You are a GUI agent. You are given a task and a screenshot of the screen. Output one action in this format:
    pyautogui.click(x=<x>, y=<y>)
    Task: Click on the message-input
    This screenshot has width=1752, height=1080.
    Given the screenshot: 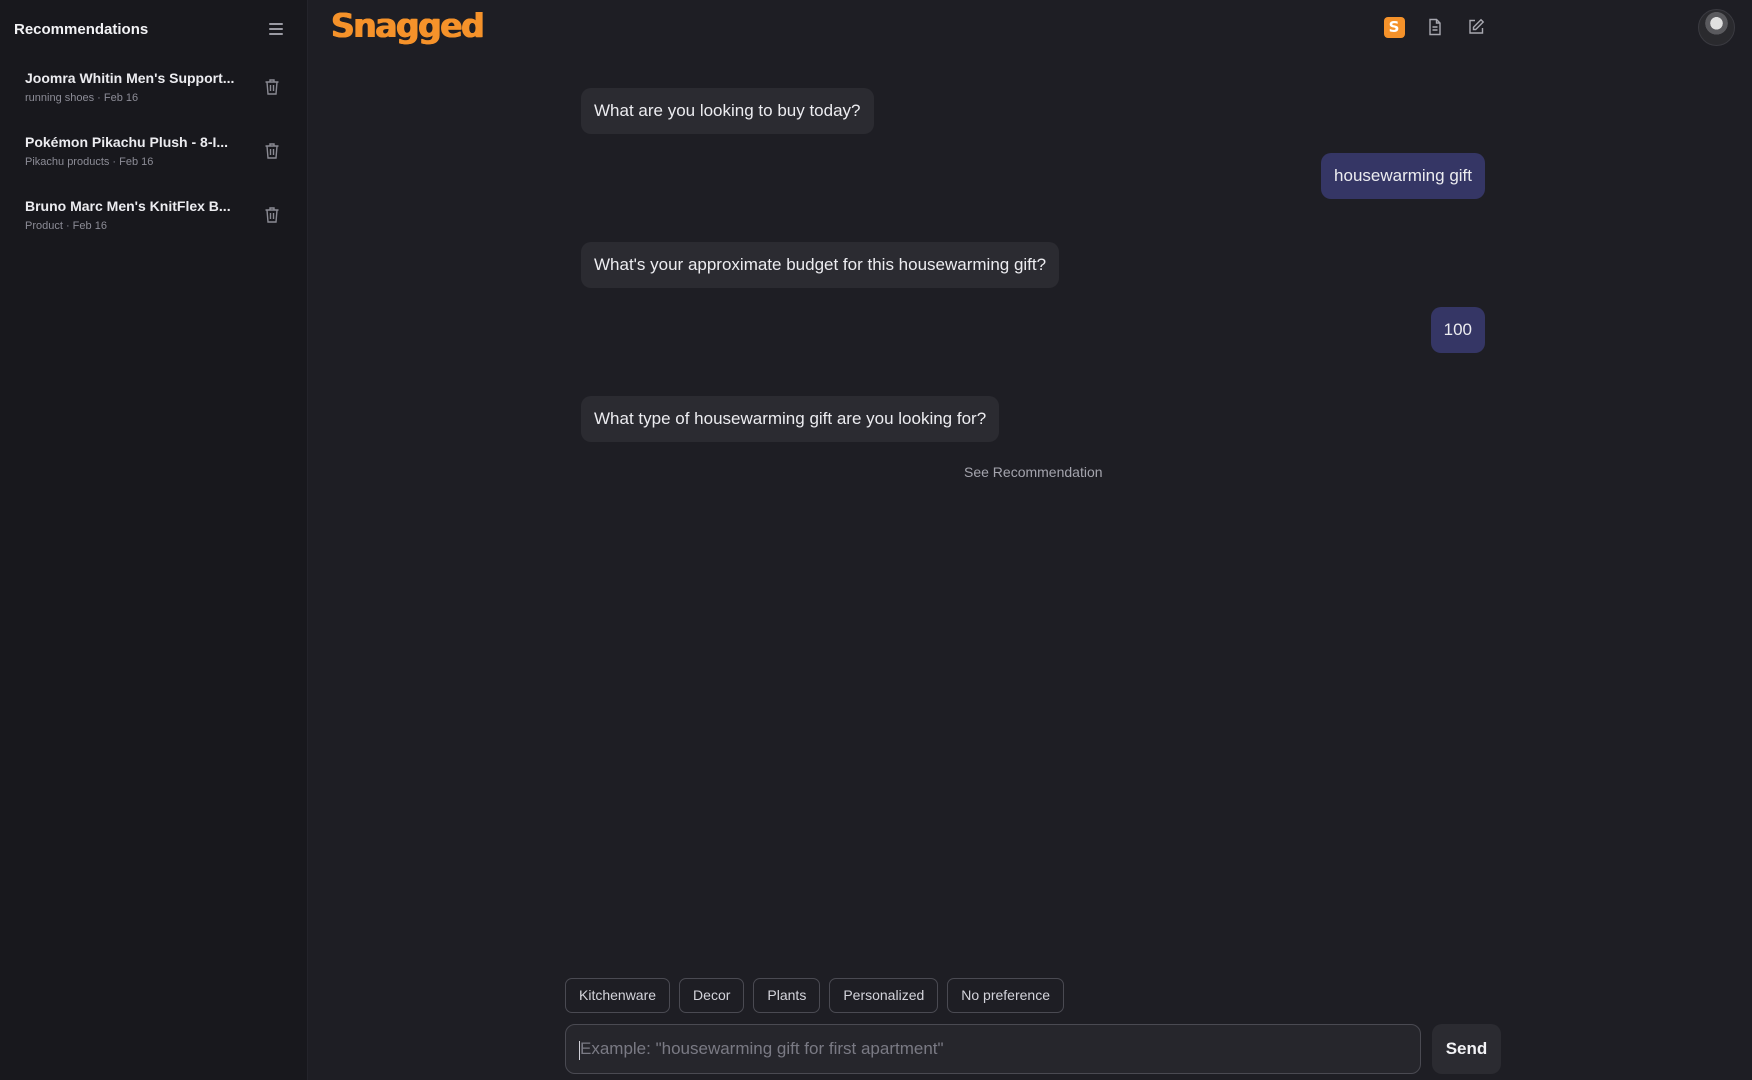 What is the action you would take?
    pyautogui.click(x=993, y=1049)
    